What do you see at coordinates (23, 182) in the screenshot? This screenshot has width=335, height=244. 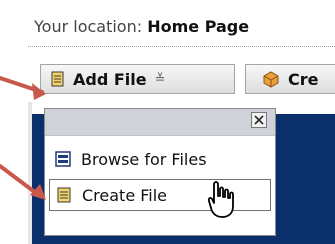 I see `callout-arrow-create-file` at bounding box center [23, 182].